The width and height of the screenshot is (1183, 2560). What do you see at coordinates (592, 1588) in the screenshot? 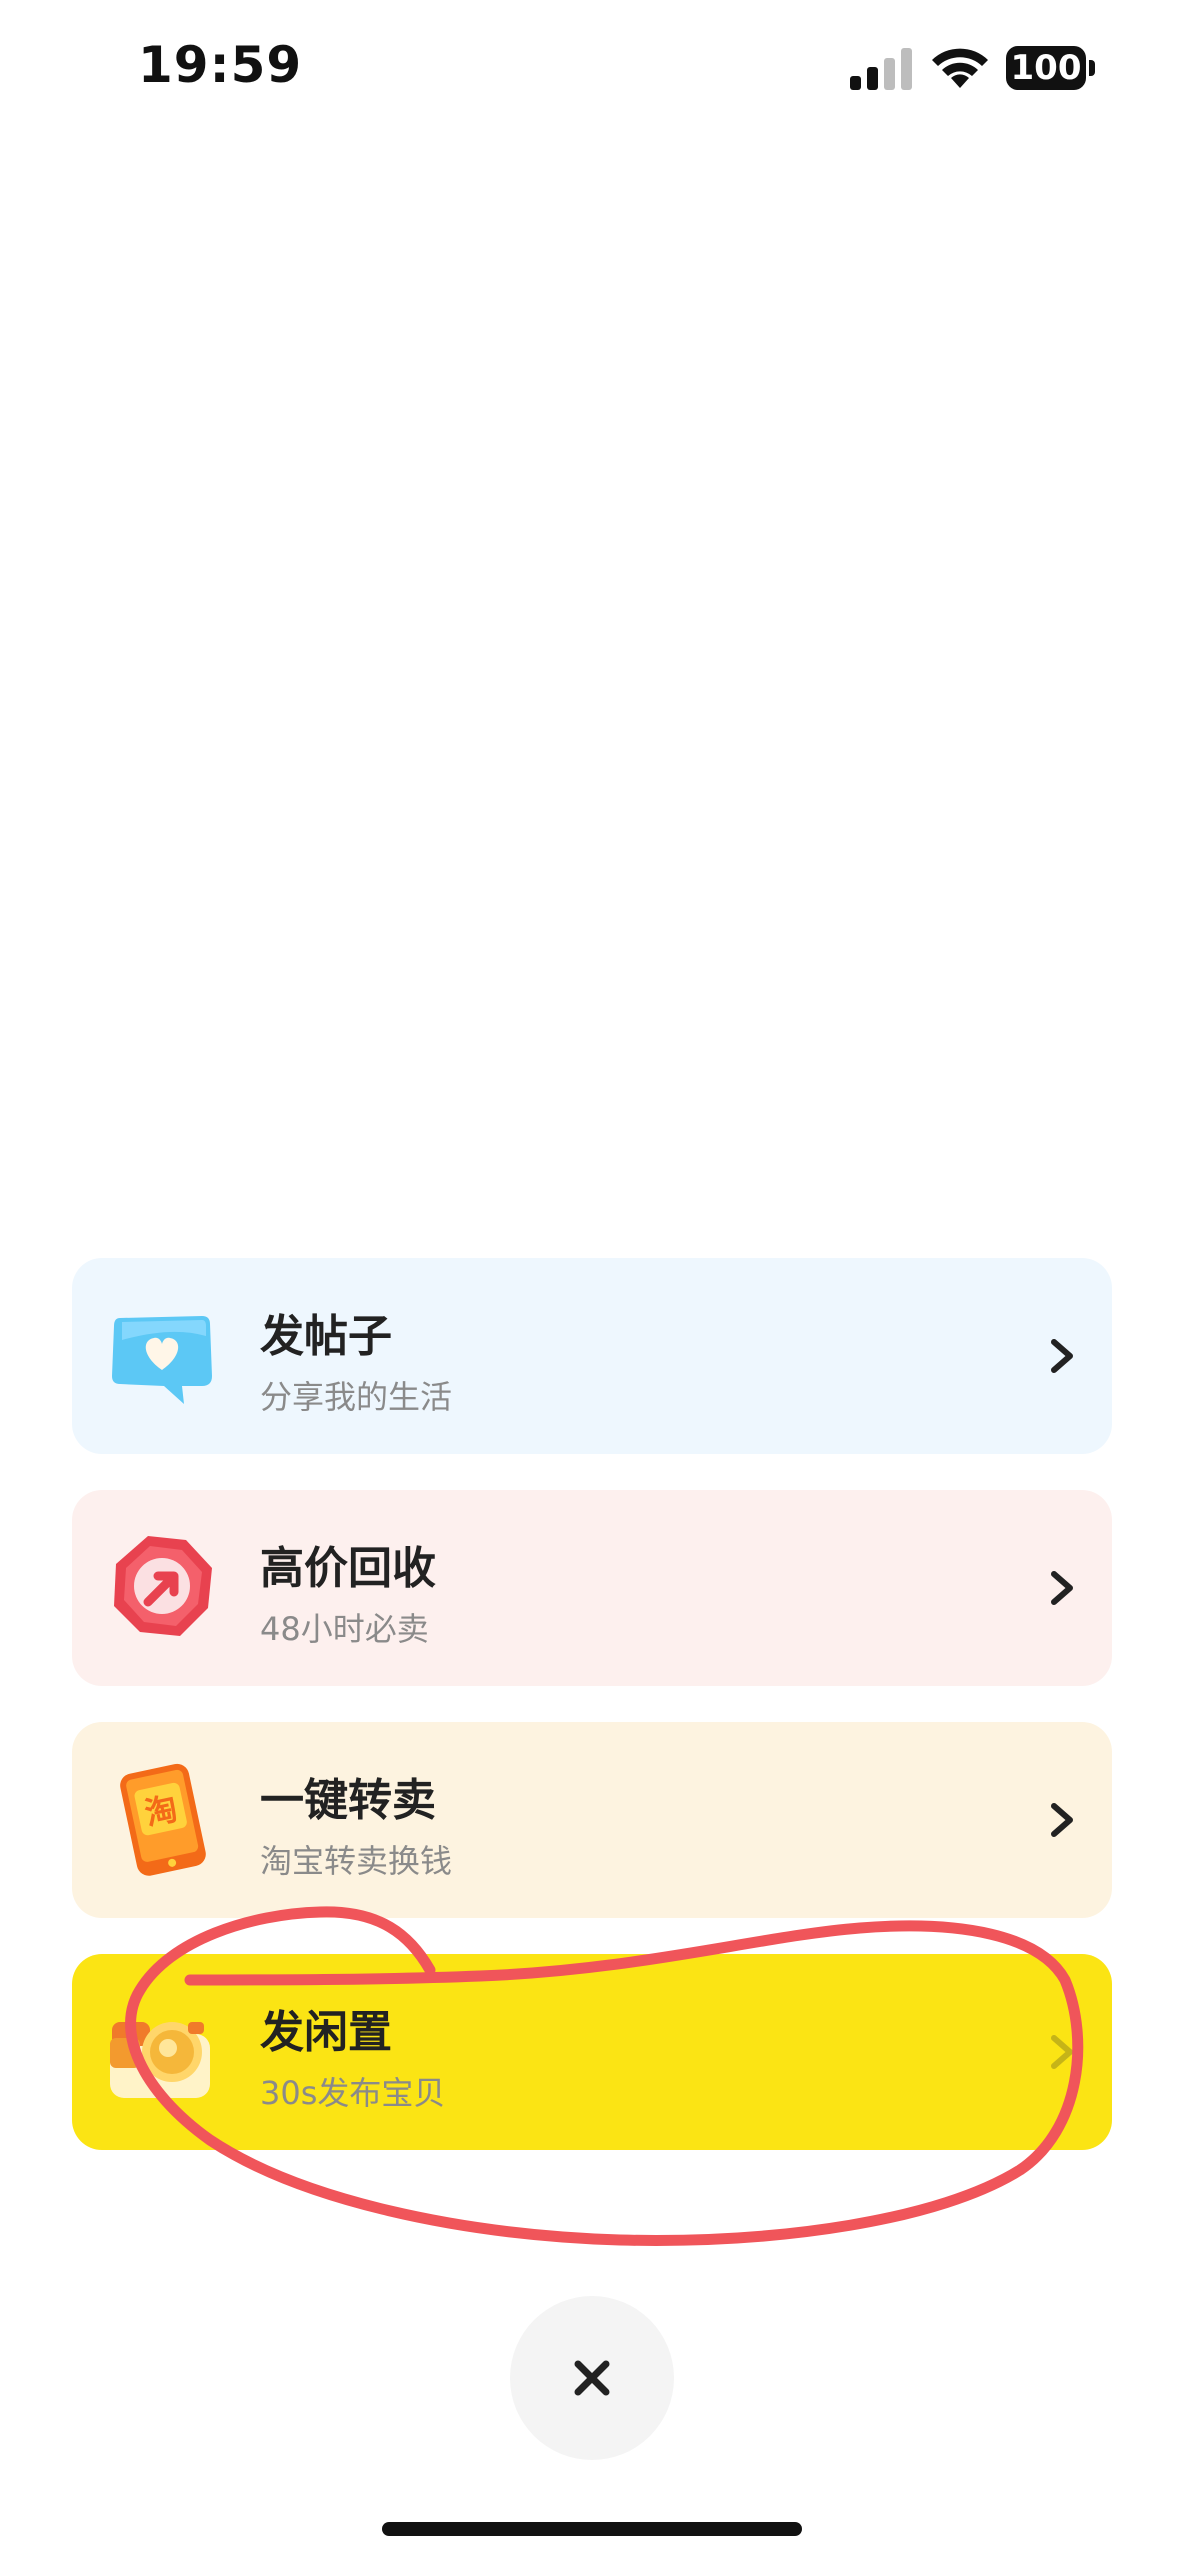
I see `menu-item-recycle: 高价回收 48小时必卖` at bounding box center [592, 1588].